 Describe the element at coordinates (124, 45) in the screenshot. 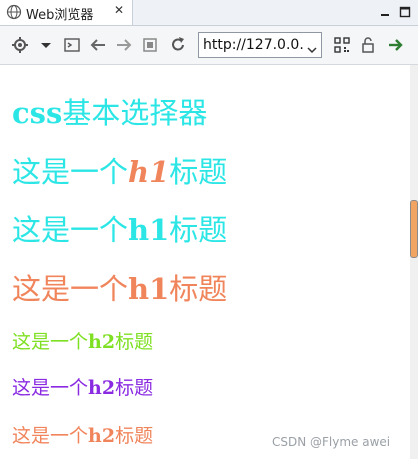

I see `forward-icon` at that location.